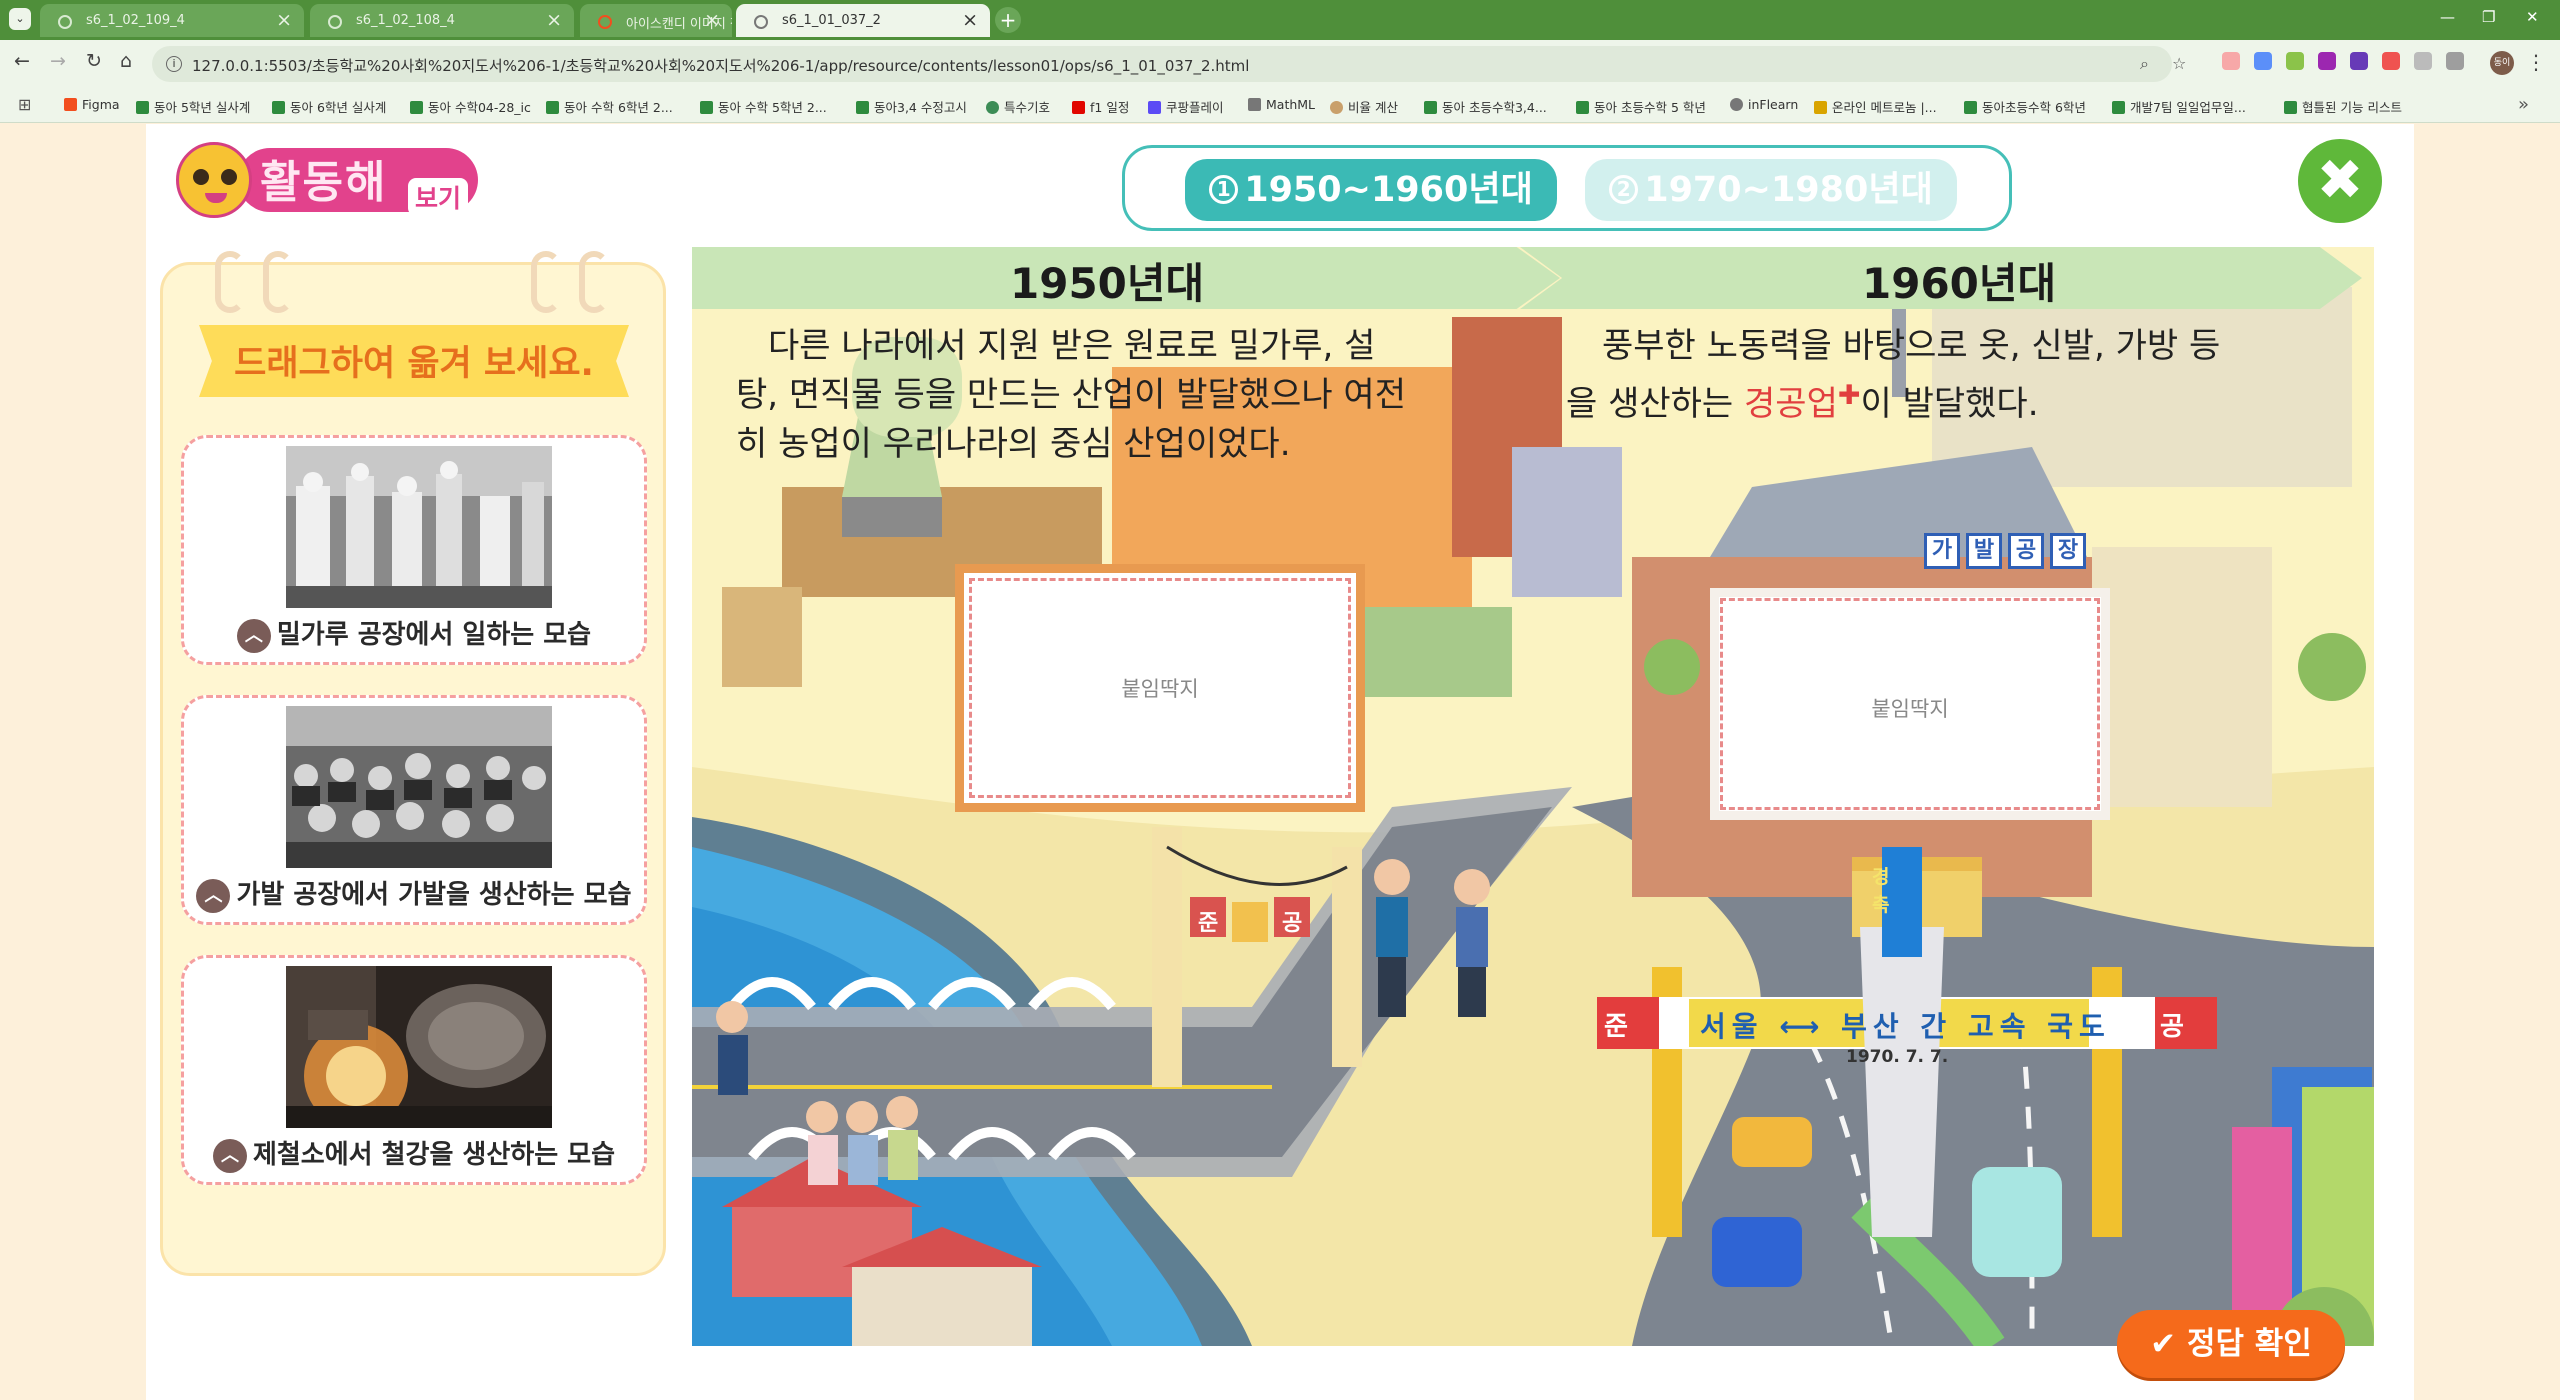 The height and width of the screenshot is (1400, 2560). I want to click on highway-date: 1970. 7. 7., so click(1897, 1057).